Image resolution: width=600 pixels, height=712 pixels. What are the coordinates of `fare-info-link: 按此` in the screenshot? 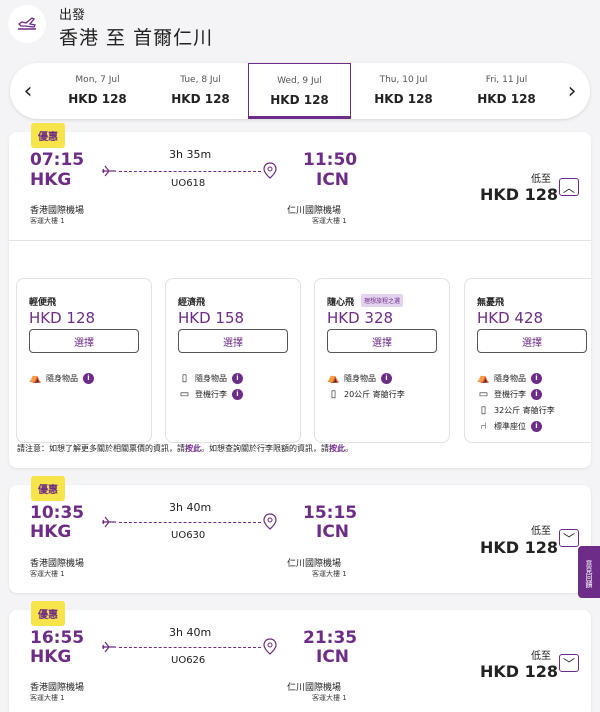 It's located at (193, 448).